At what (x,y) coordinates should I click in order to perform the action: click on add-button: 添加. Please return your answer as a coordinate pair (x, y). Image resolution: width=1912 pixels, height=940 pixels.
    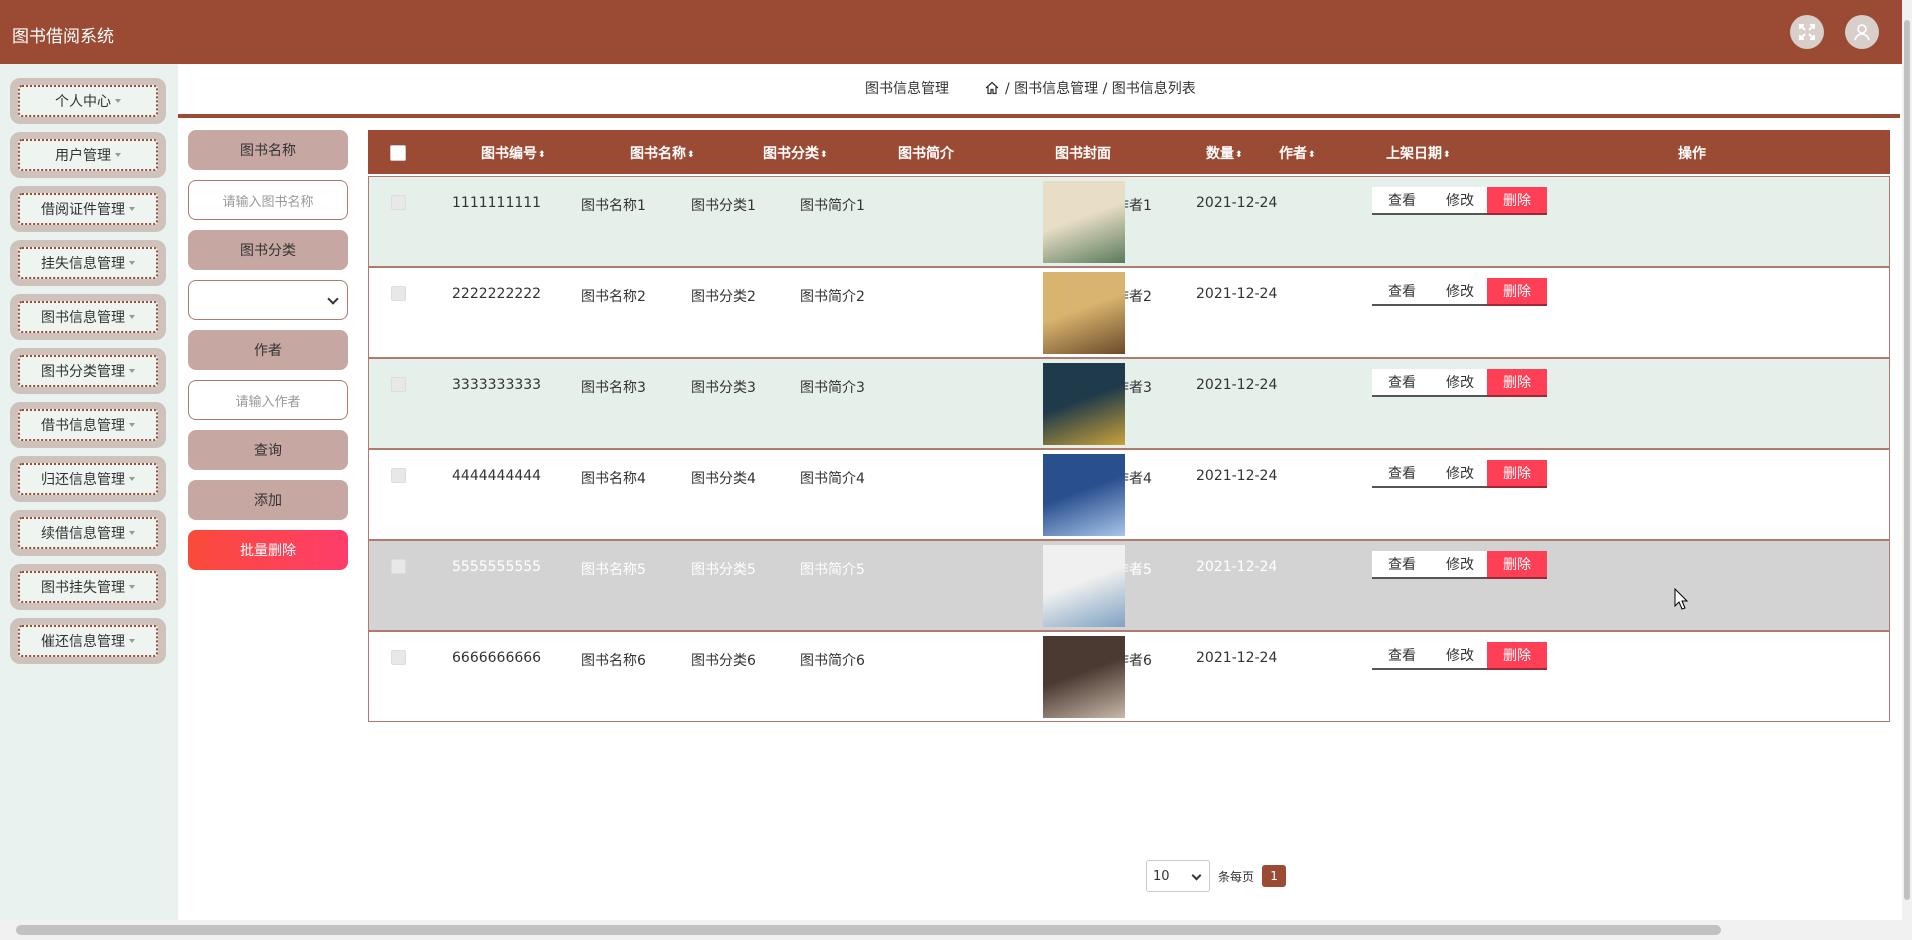
    Looking at the image, I should click on (268, 500).